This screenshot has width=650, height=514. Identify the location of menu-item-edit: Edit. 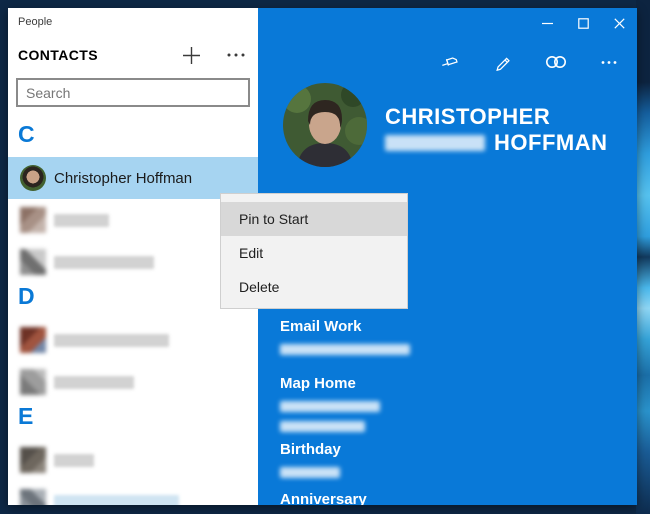
(314, 253).